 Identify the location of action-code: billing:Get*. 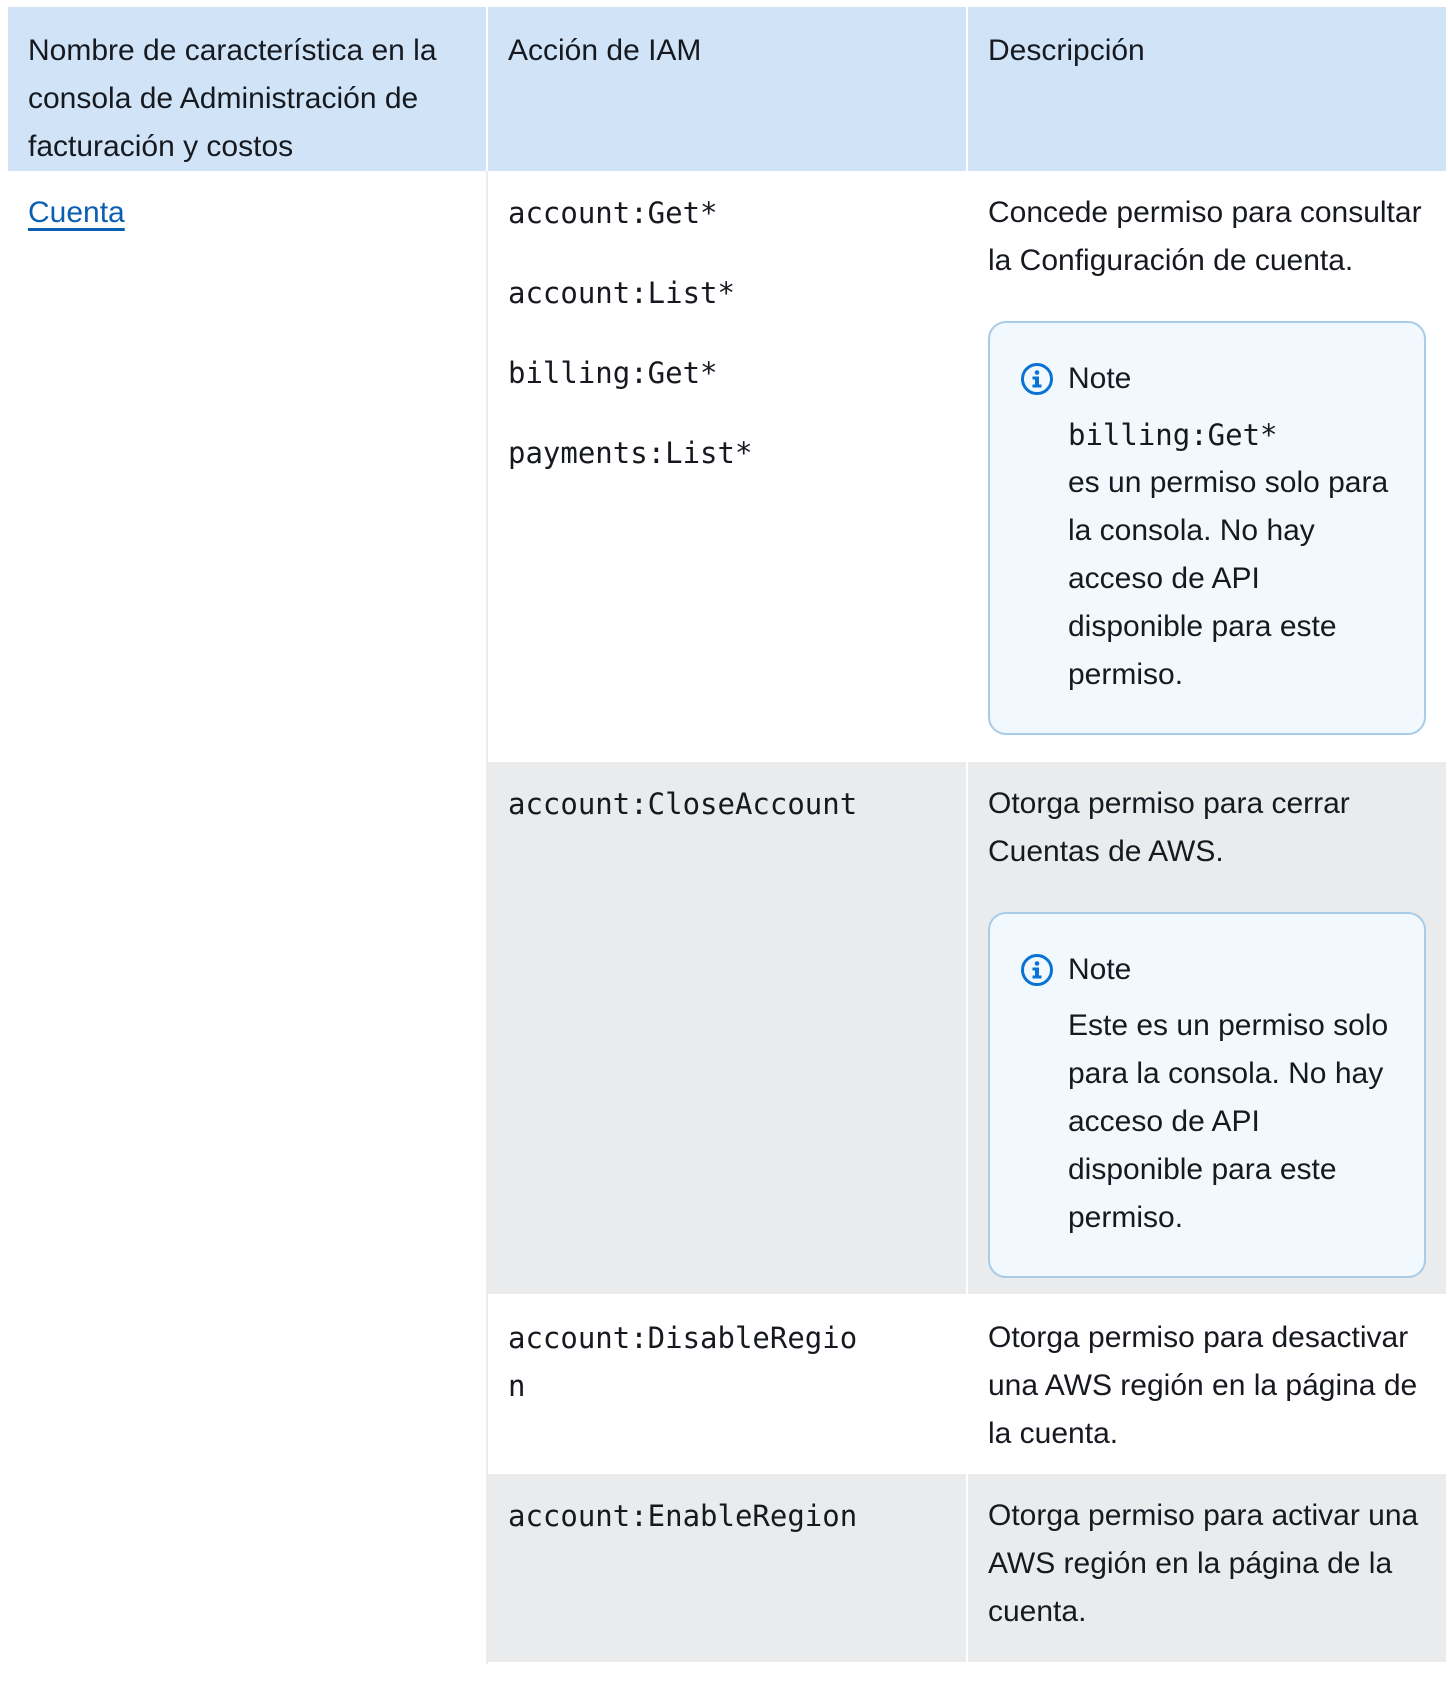
(613, 373).